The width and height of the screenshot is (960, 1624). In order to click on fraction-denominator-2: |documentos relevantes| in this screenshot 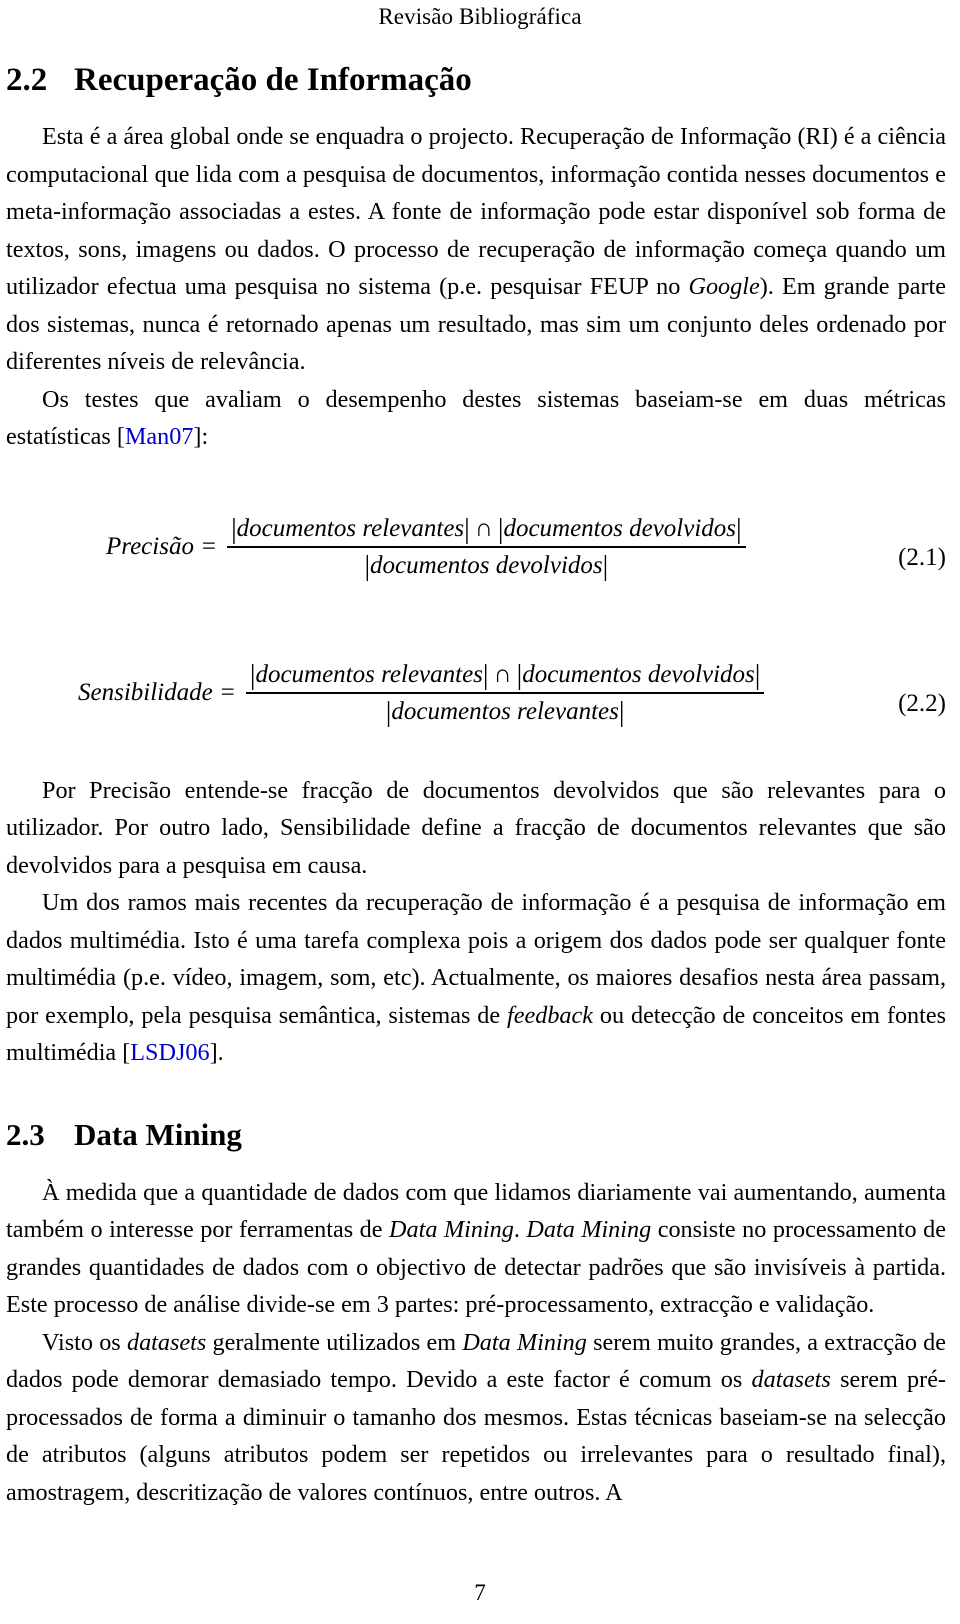, I will do `click(505, 711)`.